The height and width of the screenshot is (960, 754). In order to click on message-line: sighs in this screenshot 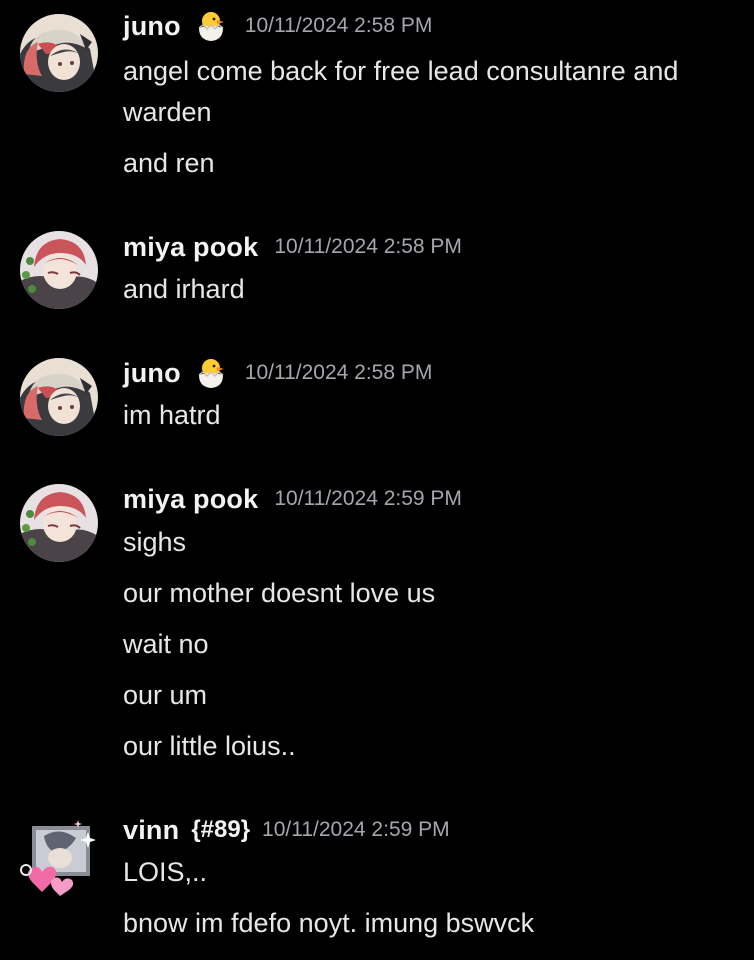, I will do `click(155, 542)`.